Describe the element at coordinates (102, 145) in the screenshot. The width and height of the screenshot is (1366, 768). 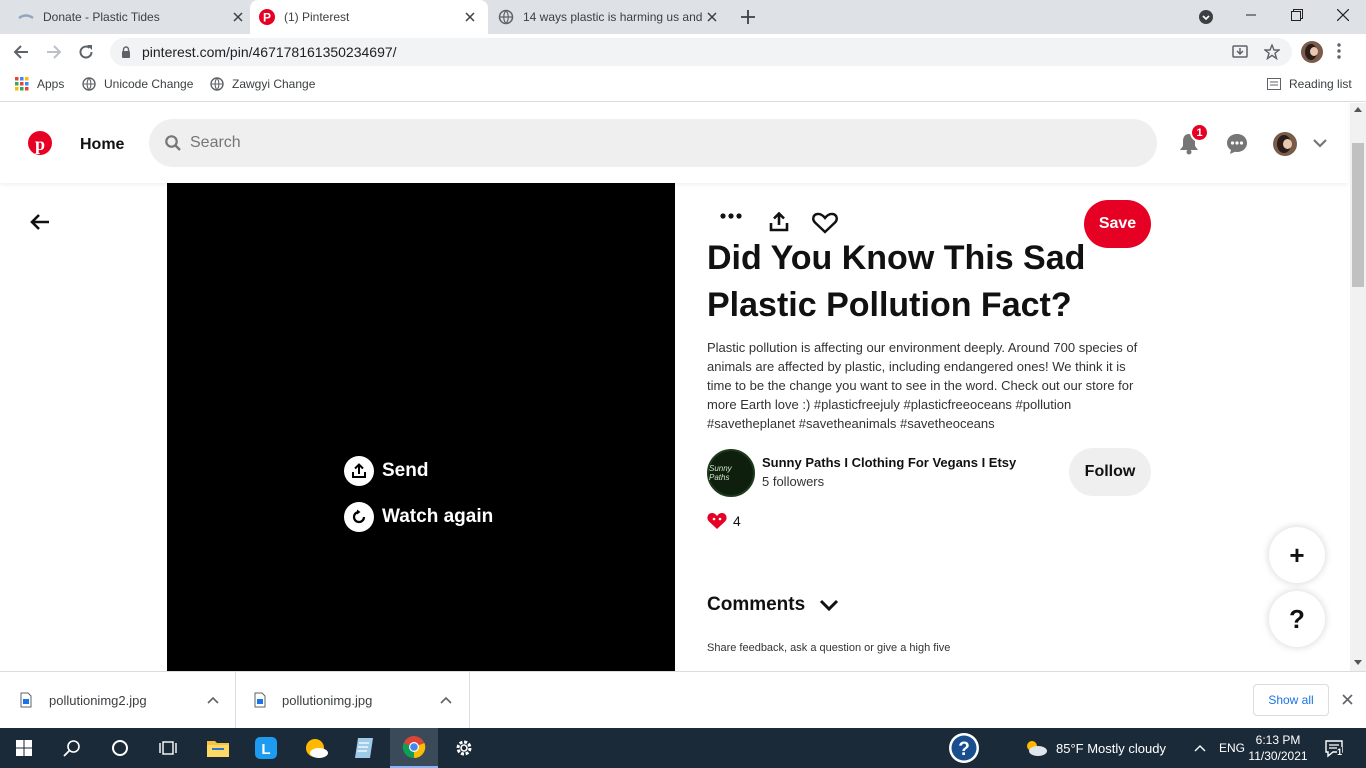
I see `home-nav-link: Home` at that location.